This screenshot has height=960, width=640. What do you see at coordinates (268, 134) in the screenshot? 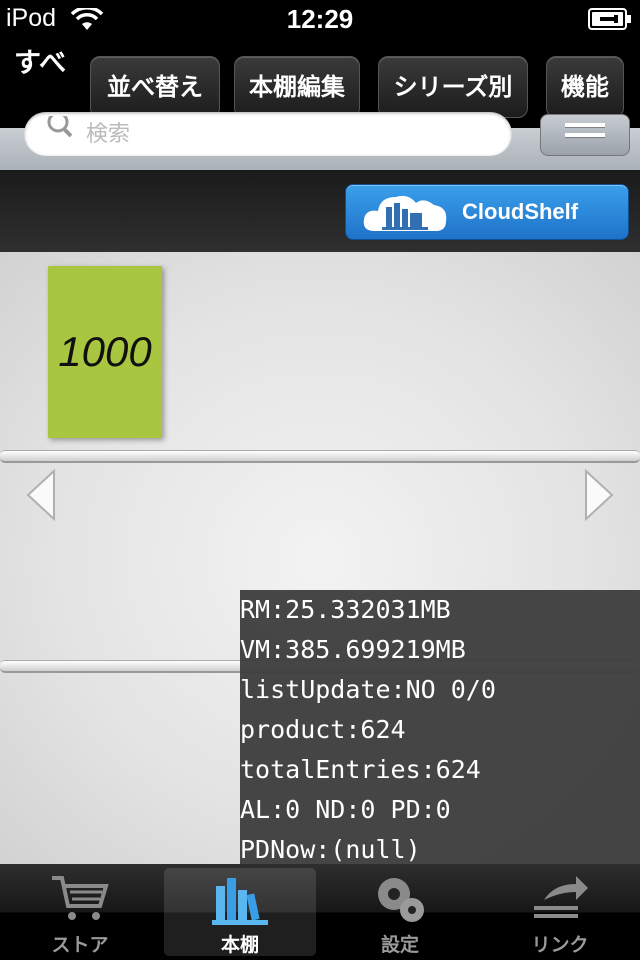
I see `search-input: 検索` at bounding box center [268, 134].